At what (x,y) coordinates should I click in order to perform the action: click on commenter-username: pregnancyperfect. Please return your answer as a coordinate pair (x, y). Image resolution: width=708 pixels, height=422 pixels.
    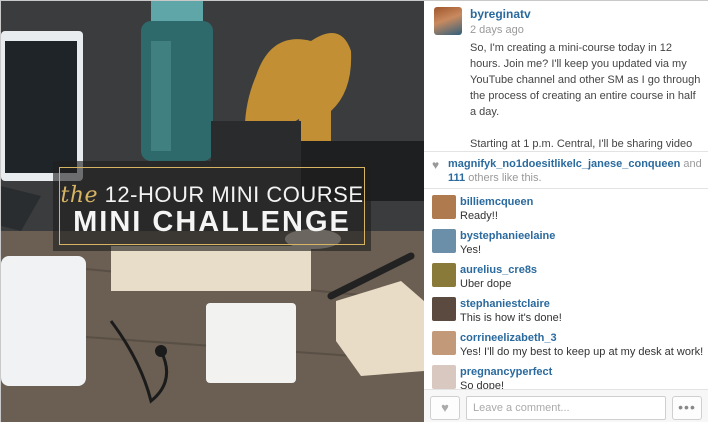
    Looking at the image, I should click on (506, 372).